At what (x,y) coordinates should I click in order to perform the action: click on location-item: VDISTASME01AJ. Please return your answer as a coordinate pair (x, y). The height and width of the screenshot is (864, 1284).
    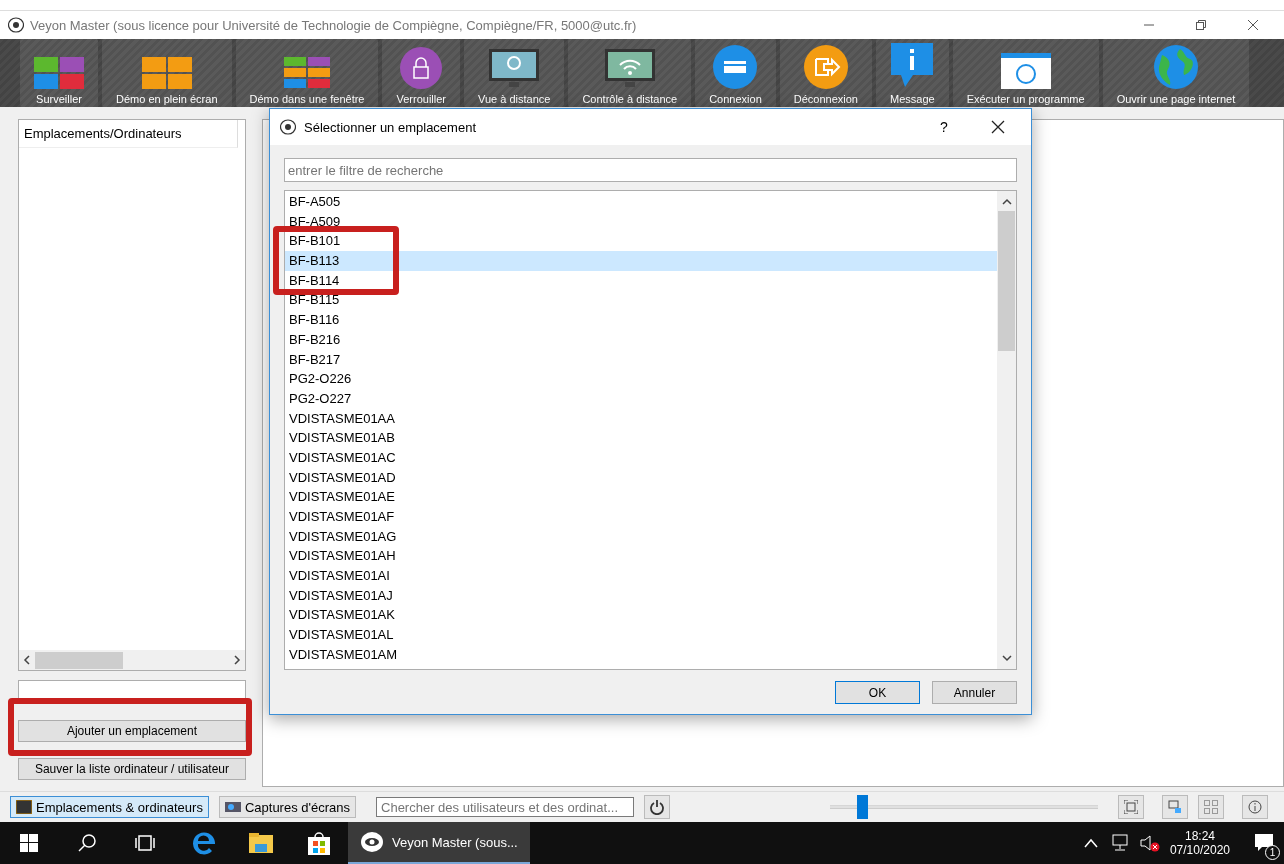
    Looking at the image, I should click on (641, 595).